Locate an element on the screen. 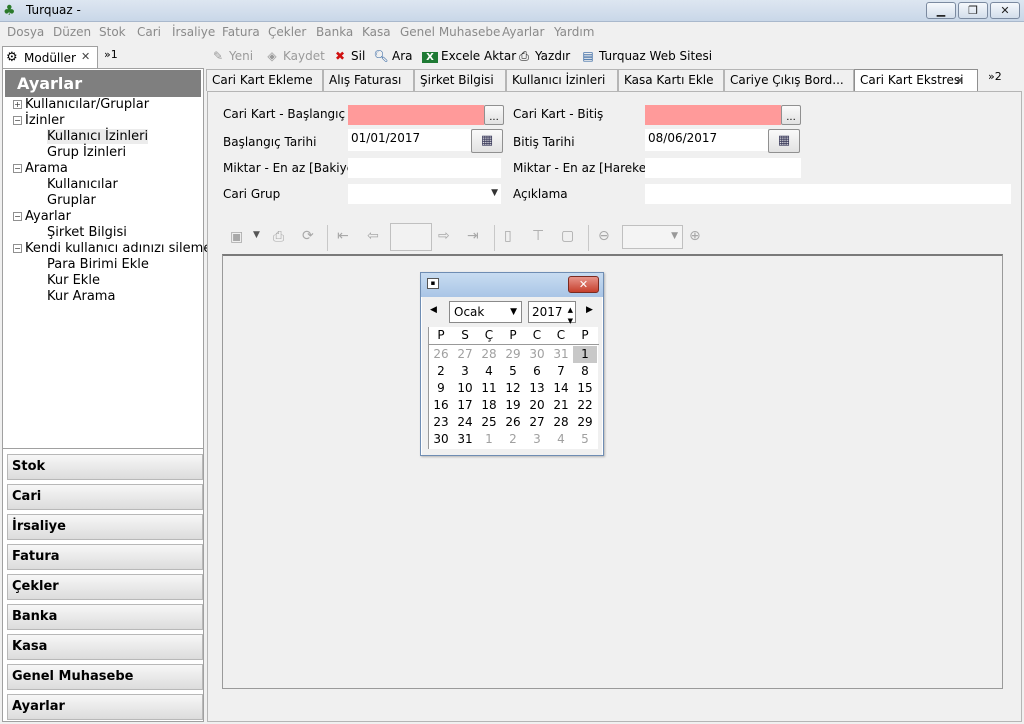 This screenshot has width=1024, height=724. tab-cari-kart-ekleme: Cari Kart Ekleme is located at coordinates (264, 80).